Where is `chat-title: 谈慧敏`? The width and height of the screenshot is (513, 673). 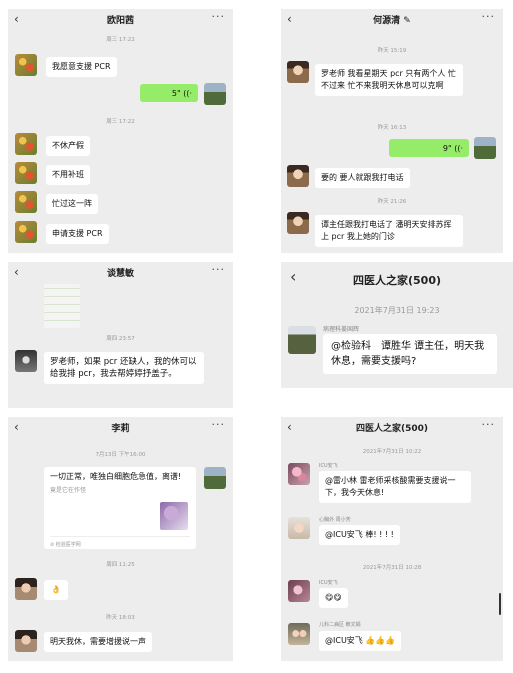 chat-title: 谈慧敏 is located at coordinates (120, 274).